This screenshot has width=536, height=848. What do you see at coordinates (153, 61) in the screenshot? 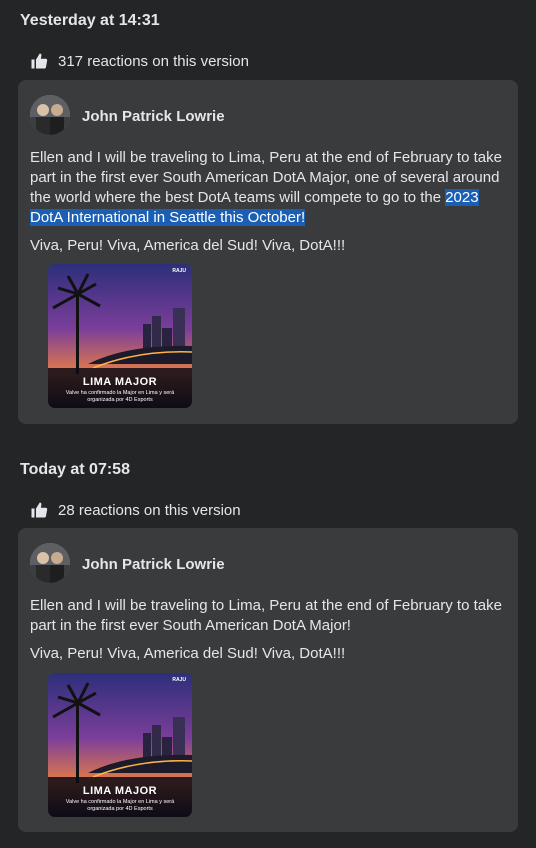
I see `reactions-count: 317 reactions on this version` at bounding box center [153, 61].